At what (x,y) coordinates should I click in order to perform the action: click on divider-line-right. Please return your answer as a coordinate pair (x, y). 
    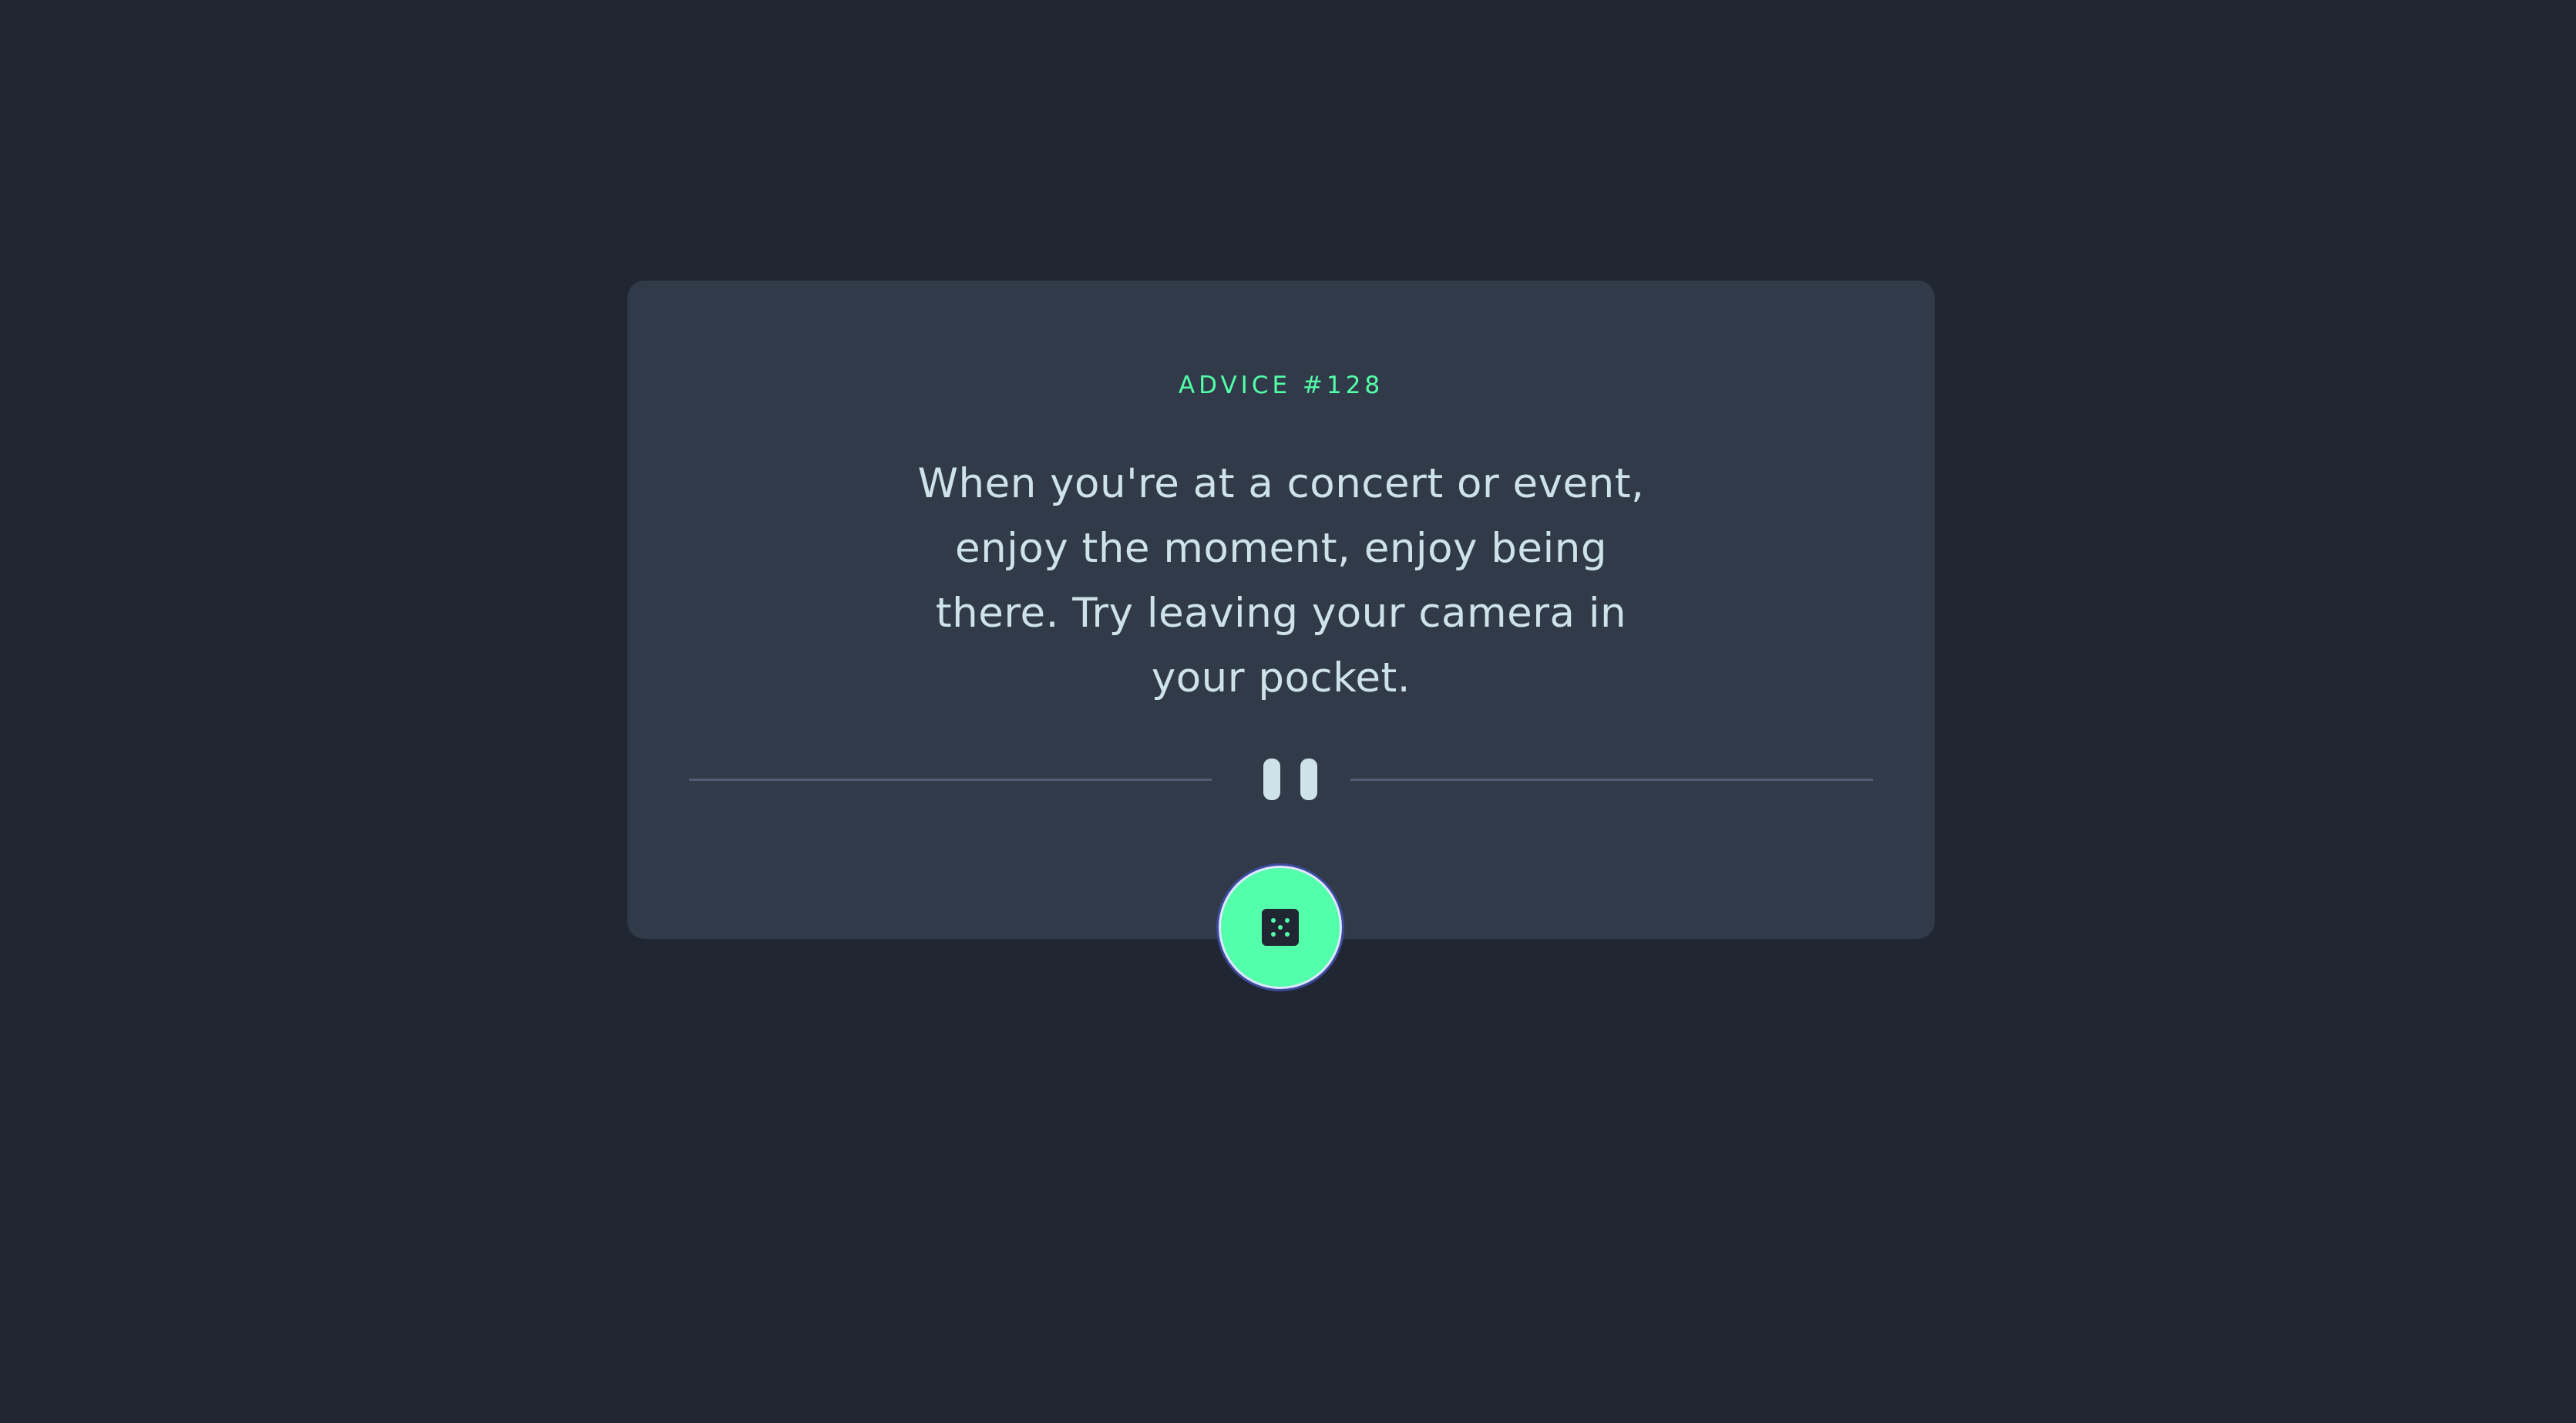
    Looking at the image, I should click on (1611, 780).